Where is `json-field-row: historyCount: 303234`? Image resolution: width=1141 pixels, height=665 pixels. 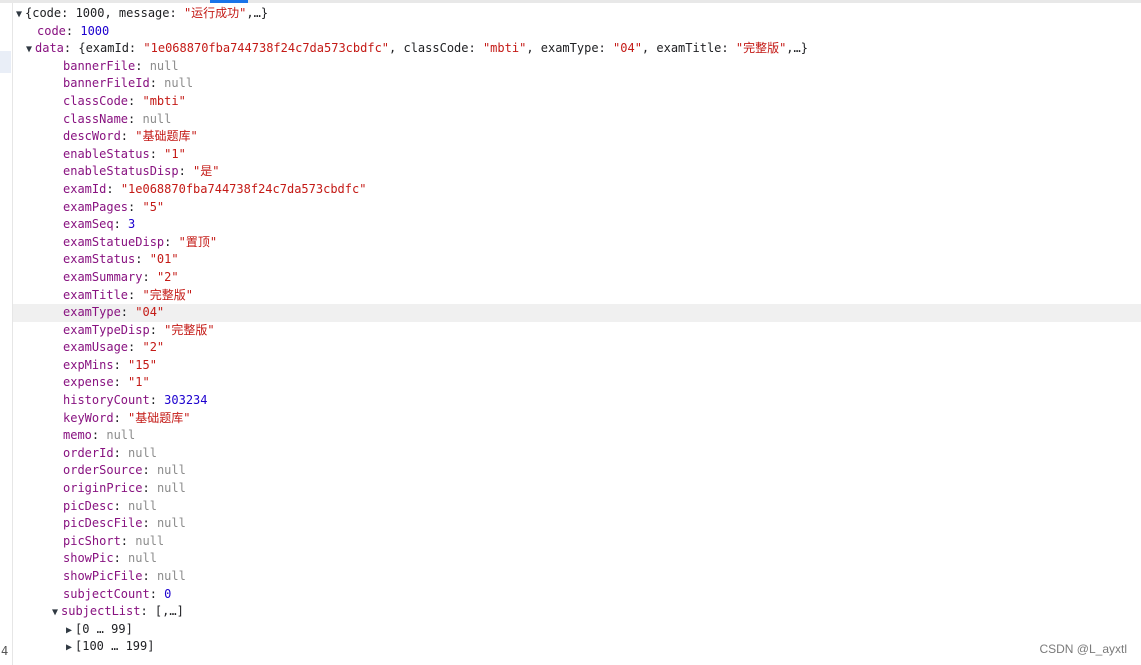 json-field-row: historyCount: 303234 is located at coordinates (577, 401).